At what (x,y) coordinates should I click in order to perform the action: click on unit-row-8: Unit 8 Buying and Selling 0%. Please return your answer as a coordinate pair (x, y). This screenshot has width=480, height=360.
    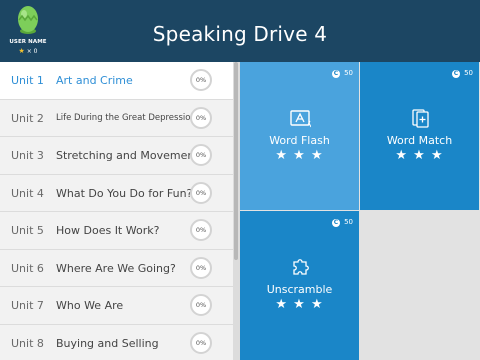
    Looking at the image, I should click on (116, 342).